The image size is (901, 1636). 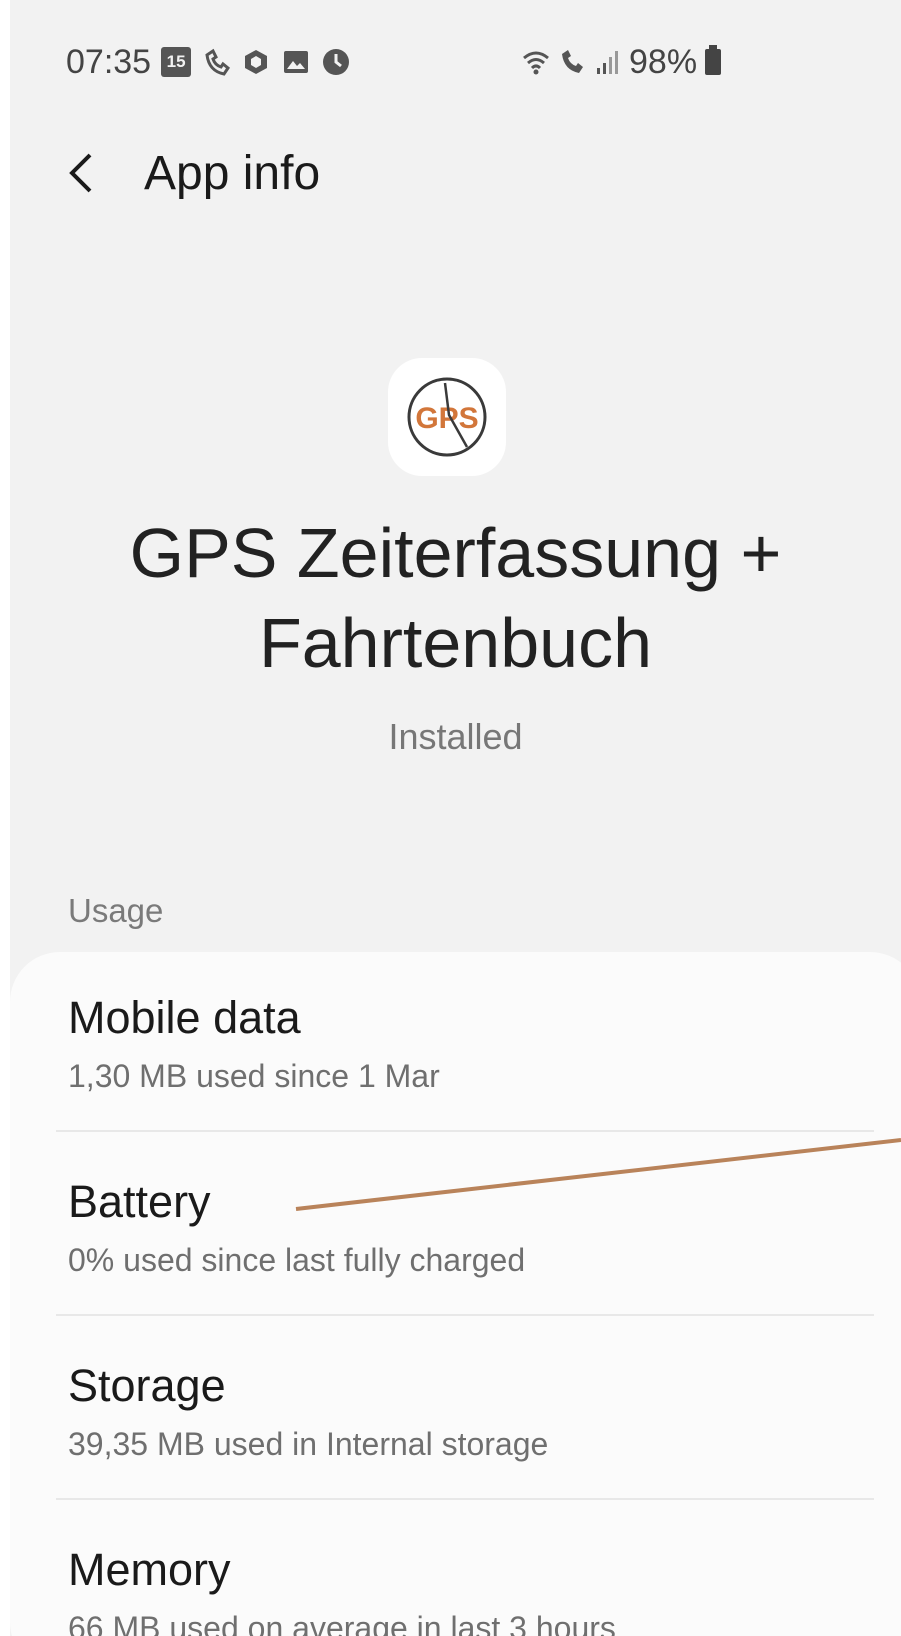 I want to click on annotation-line, so click(x=598, y=1174).